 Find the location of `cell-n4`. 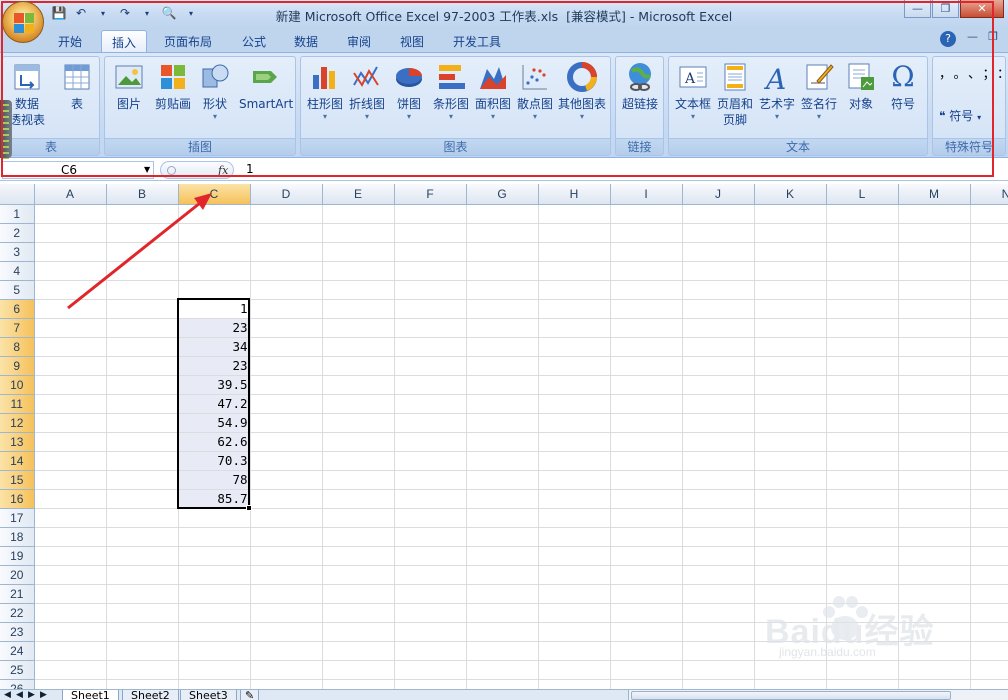

cell-n4 is located at coordinates (989, 271).